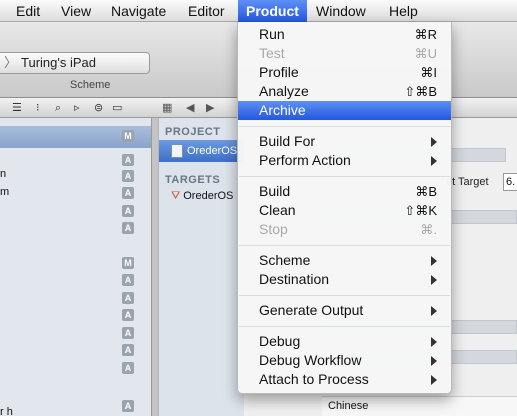 The height and width of the screenshot is (416, 517). Describe the element at coordinates (344, 191) in the screenshot. I see `menu-item-build: Build ⌘B` at that location.